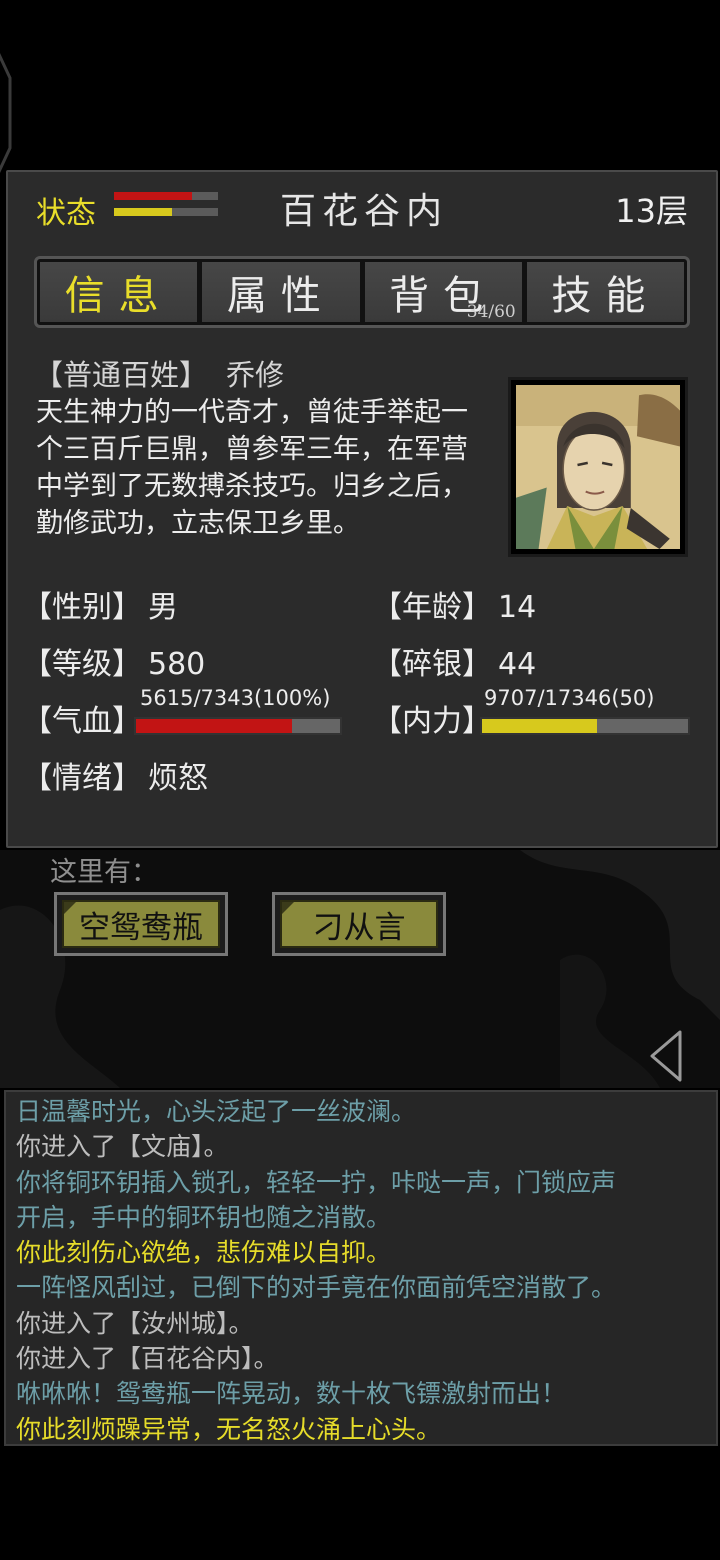 This screenshot has height=1560, width=720. I want to click on tab-info-label: 信息, so click(118, 296).